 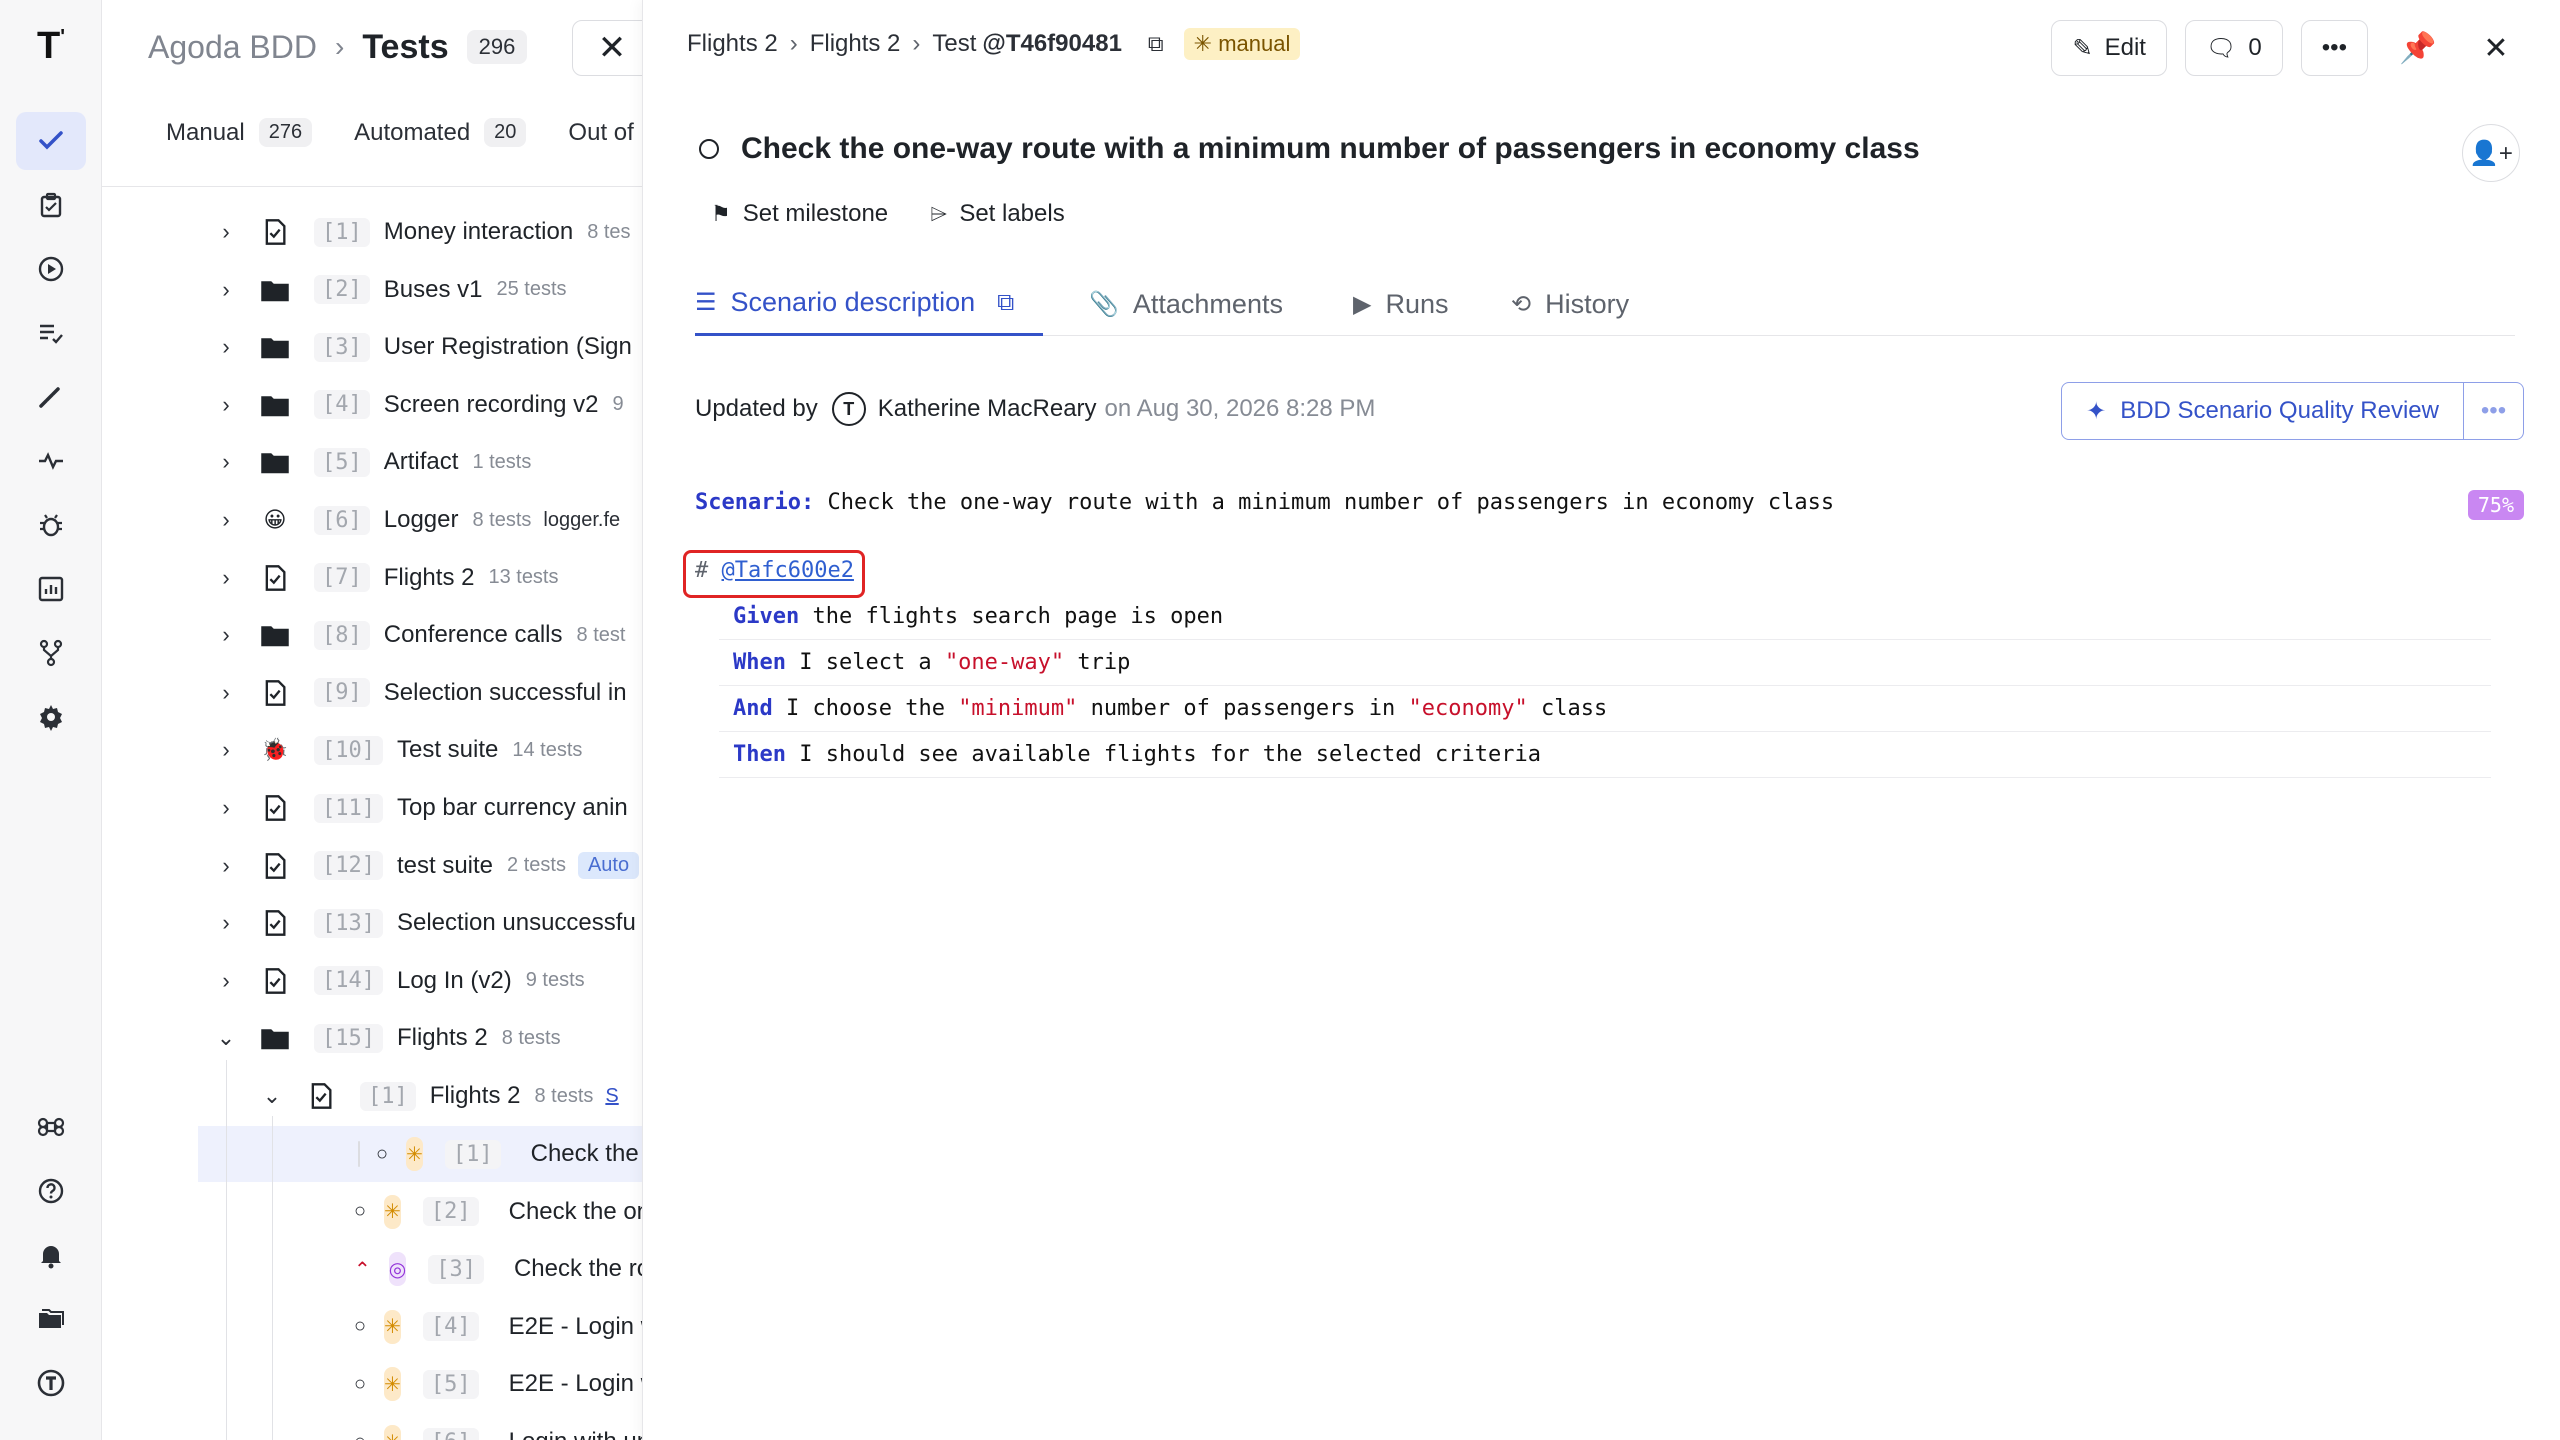 What do you see at coordinates (51, 1255) in the screenshot?
I see `nav-bell-button` at bounding box center [51, 1255].